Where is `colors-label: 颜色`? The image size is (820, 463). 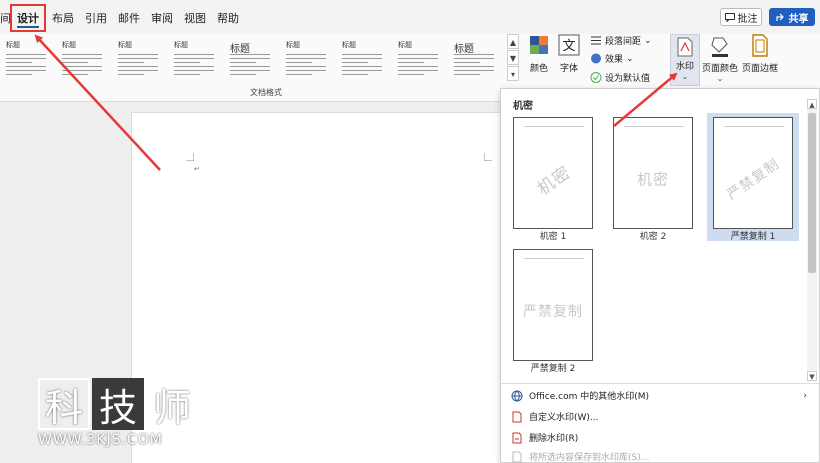 colors-label: 颜色 is located at coordinates (538, 69).